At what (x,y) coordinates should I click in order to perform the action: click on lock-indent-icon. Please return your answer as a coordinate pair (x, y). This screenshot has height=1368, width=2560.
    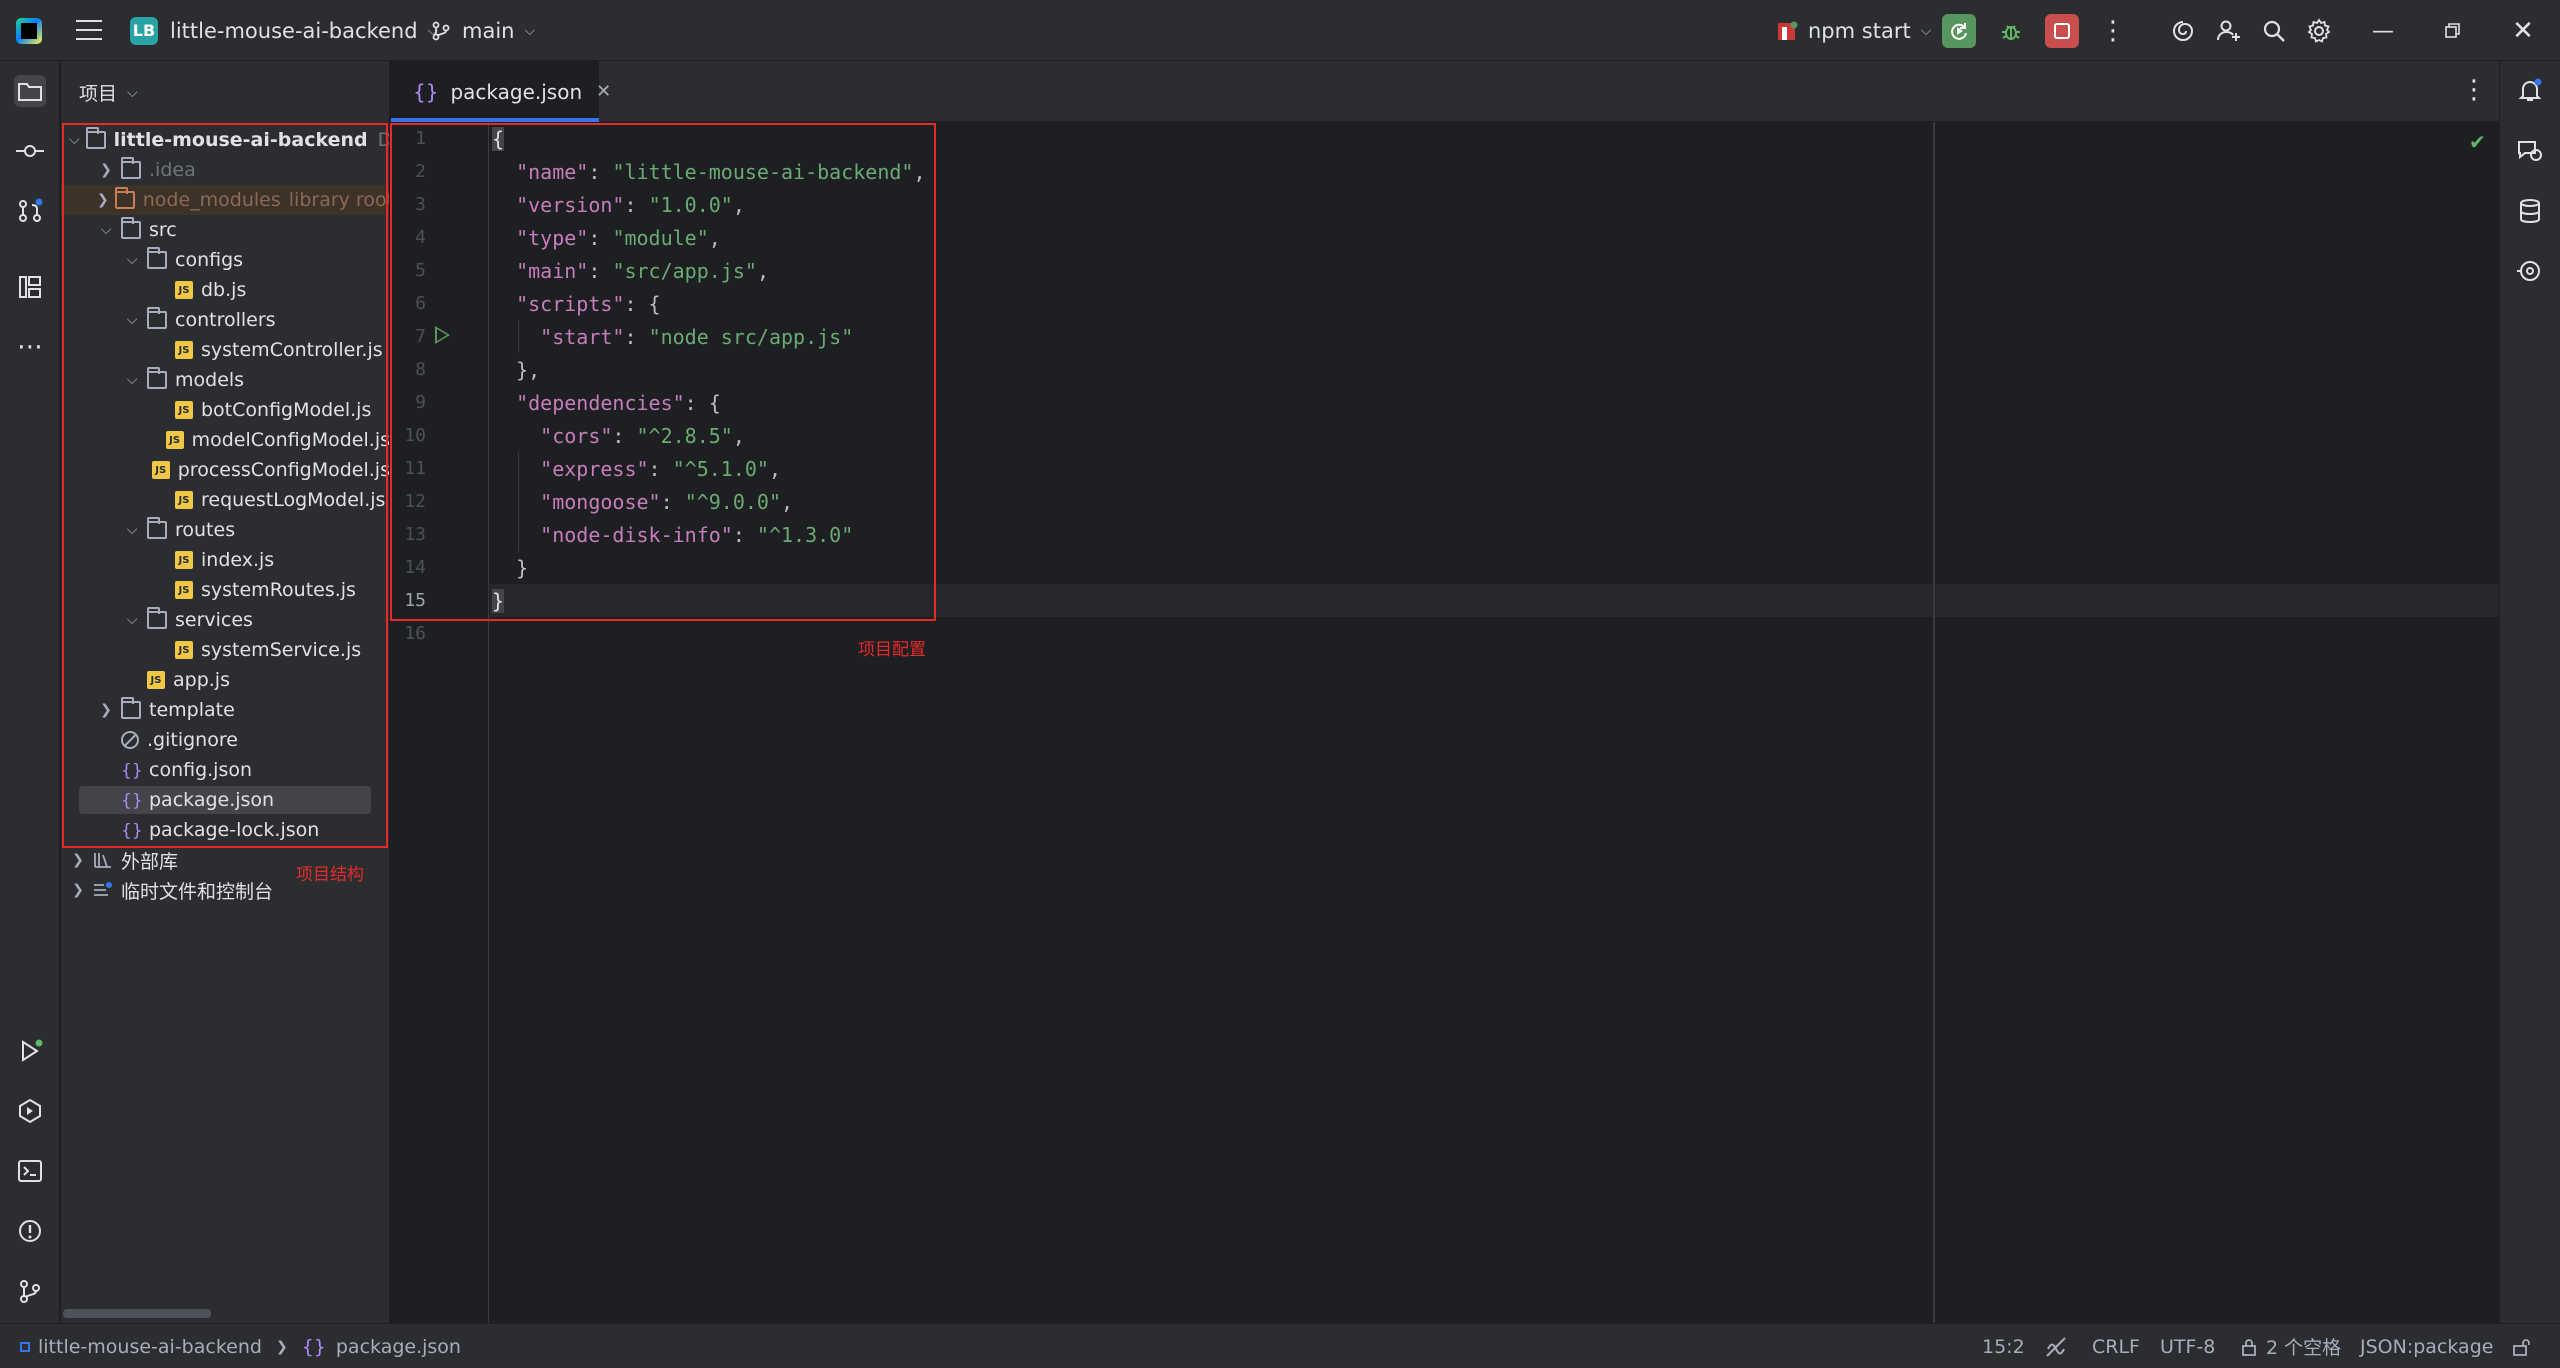
    Looking at the image, I should click on (2249, 1347).